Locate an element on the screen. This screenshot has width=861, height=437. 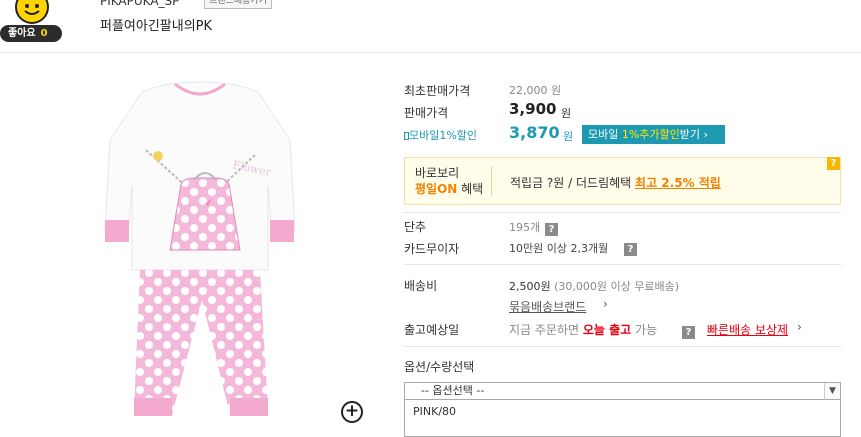
mobile-discount-text: 모바일1%할인 is located at coordinates (443, 135).